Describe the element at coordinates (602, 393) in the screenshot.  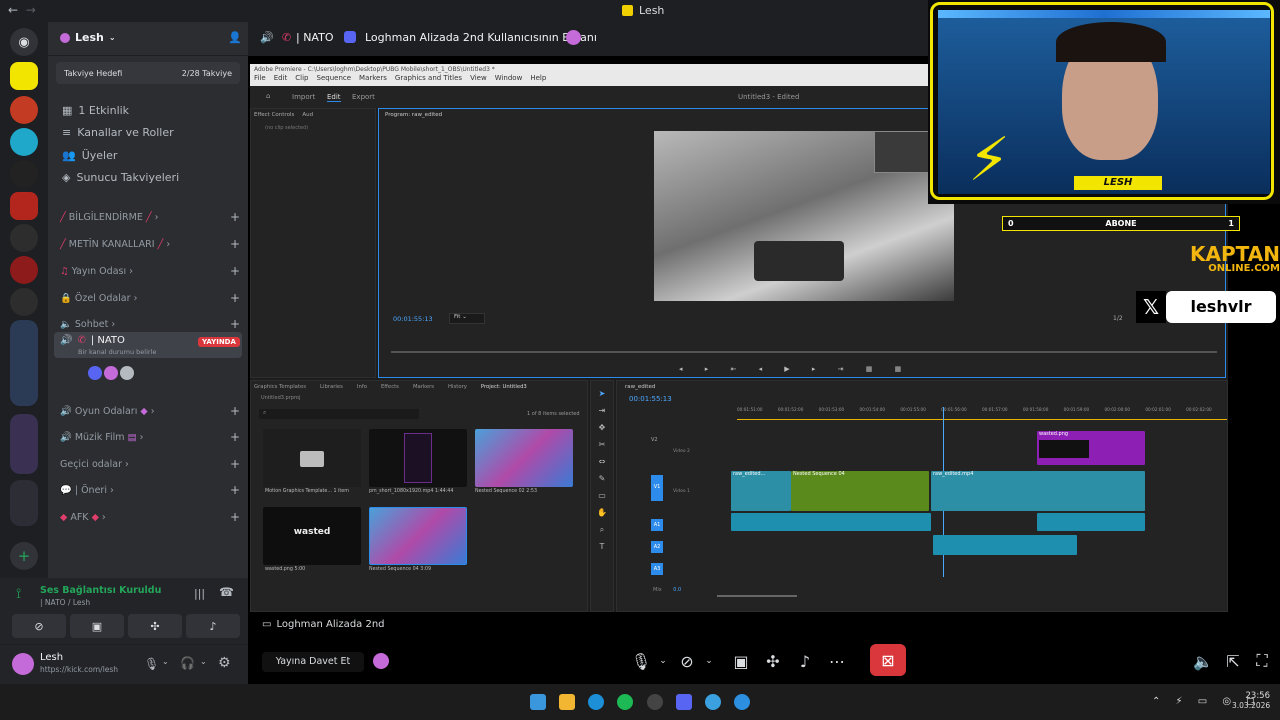
I see `selection-tool-icon: ➤` at that location.